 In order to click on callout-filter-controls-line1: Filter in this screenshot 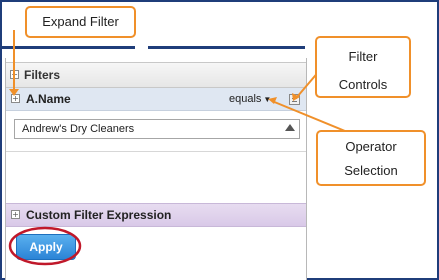, I will do `click(363, 56)`.